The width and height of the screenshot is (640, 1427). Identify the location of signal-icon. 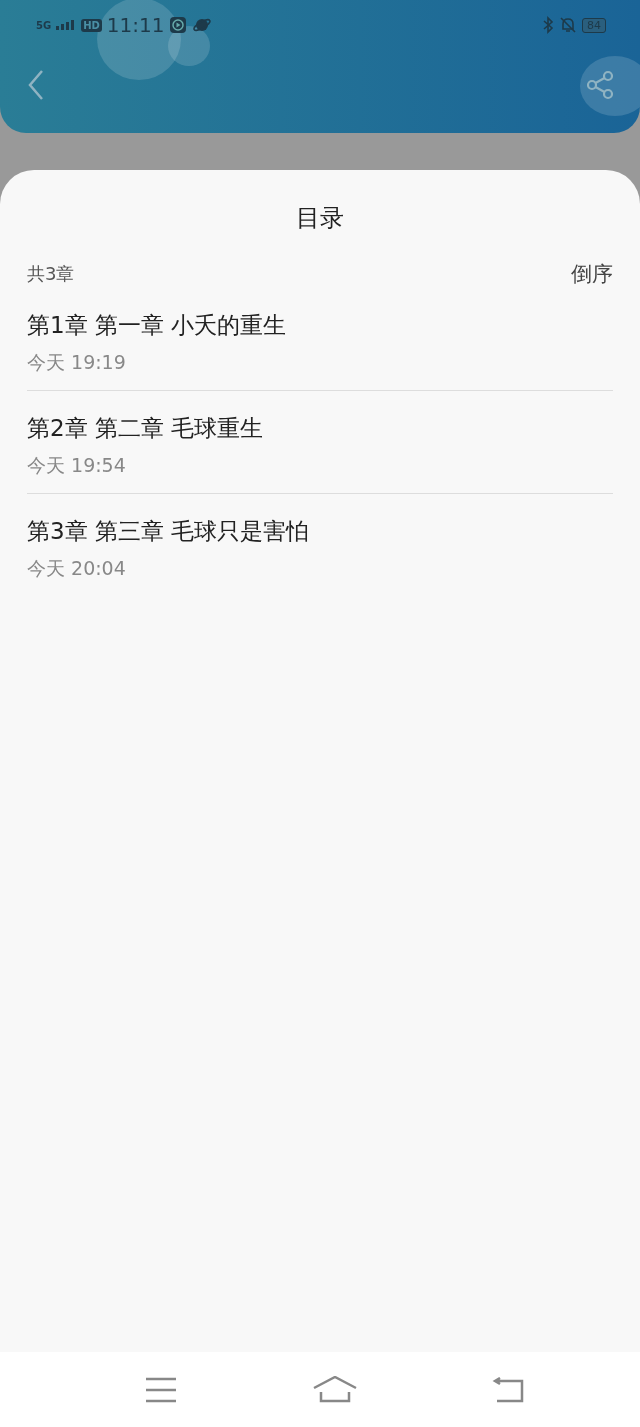
(66, 25).